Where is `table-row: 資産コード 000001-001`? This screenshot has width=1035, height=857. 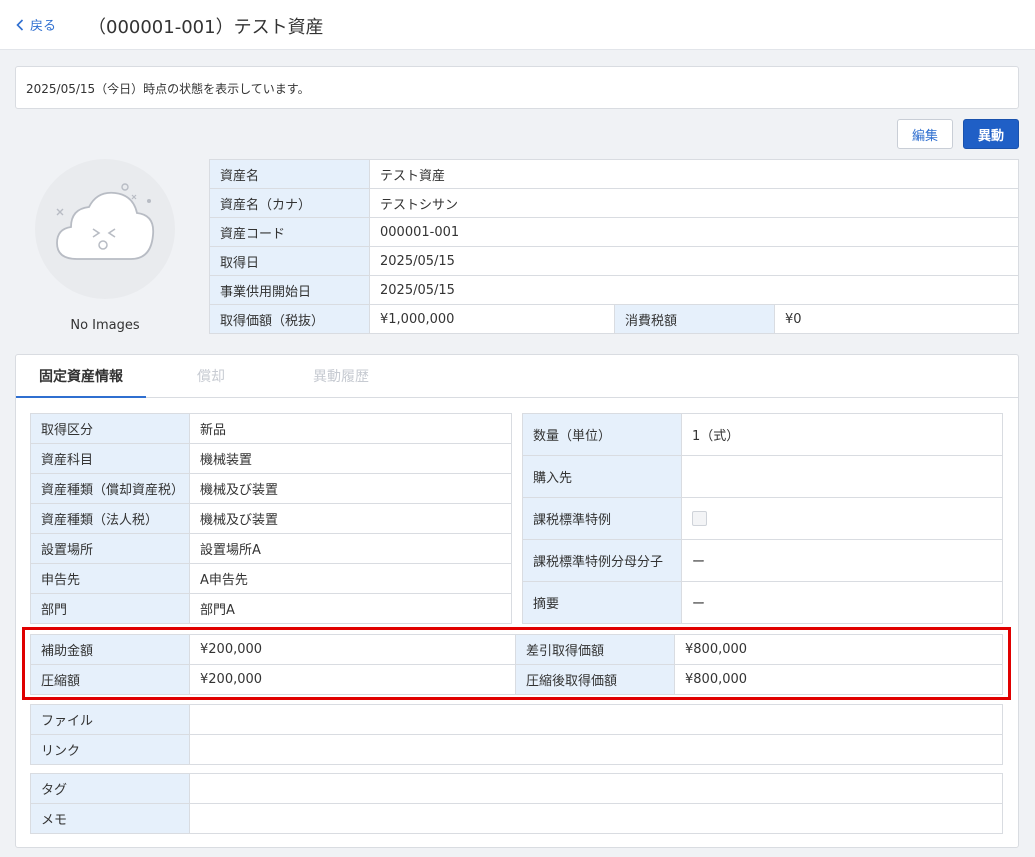 table-row: 資産コード 000001-001 is located at coordinates (614, 232).